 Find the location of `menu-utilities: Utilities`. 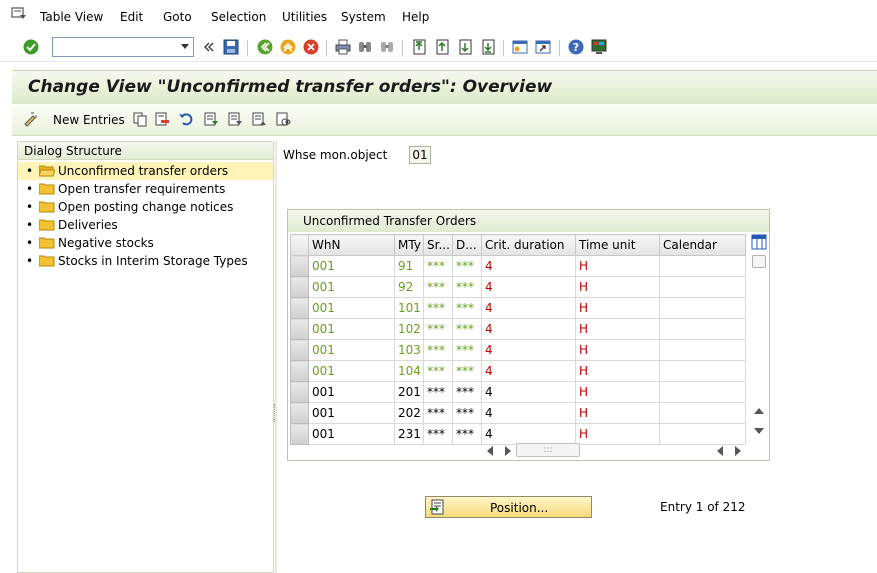

menu-utilities: Utilities is located at coordinates (304, 17).